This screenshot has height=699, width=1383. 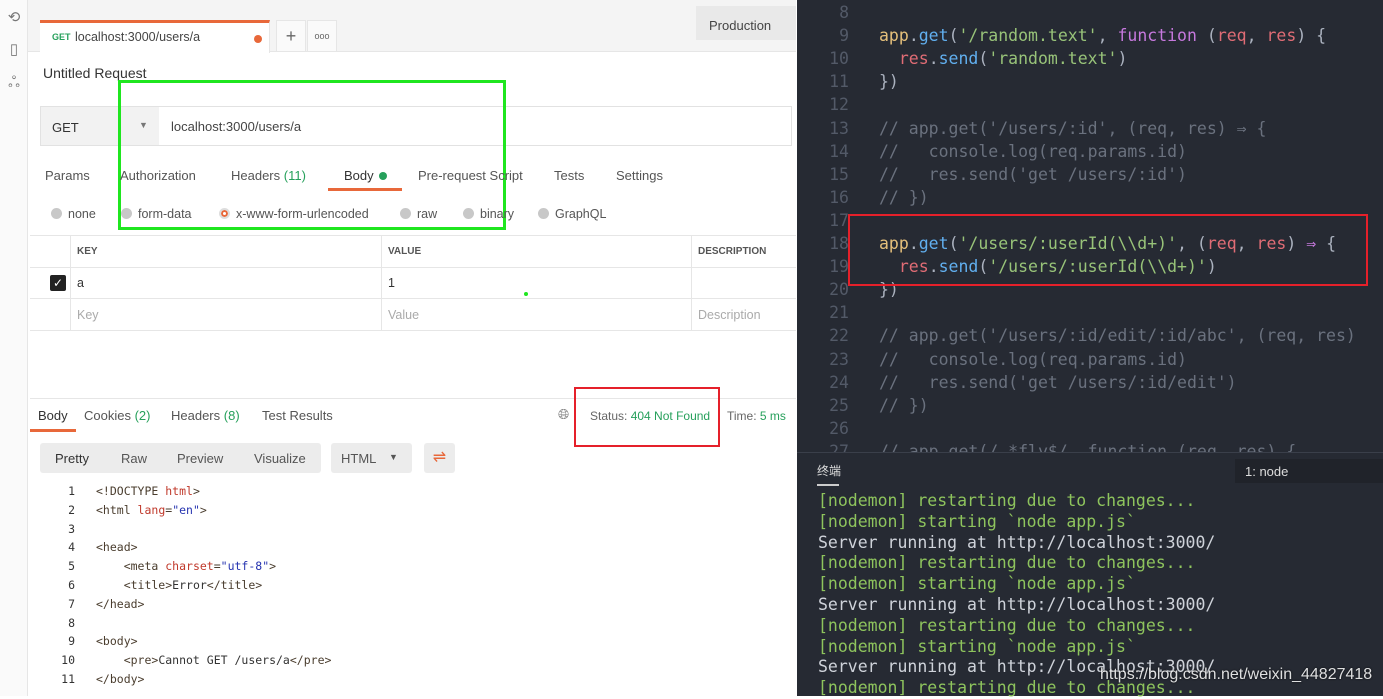 What do you see at coordinates (225, 314) in the screenshot?
I see `key-placeholder: Key` at bounding box center [225, 314].